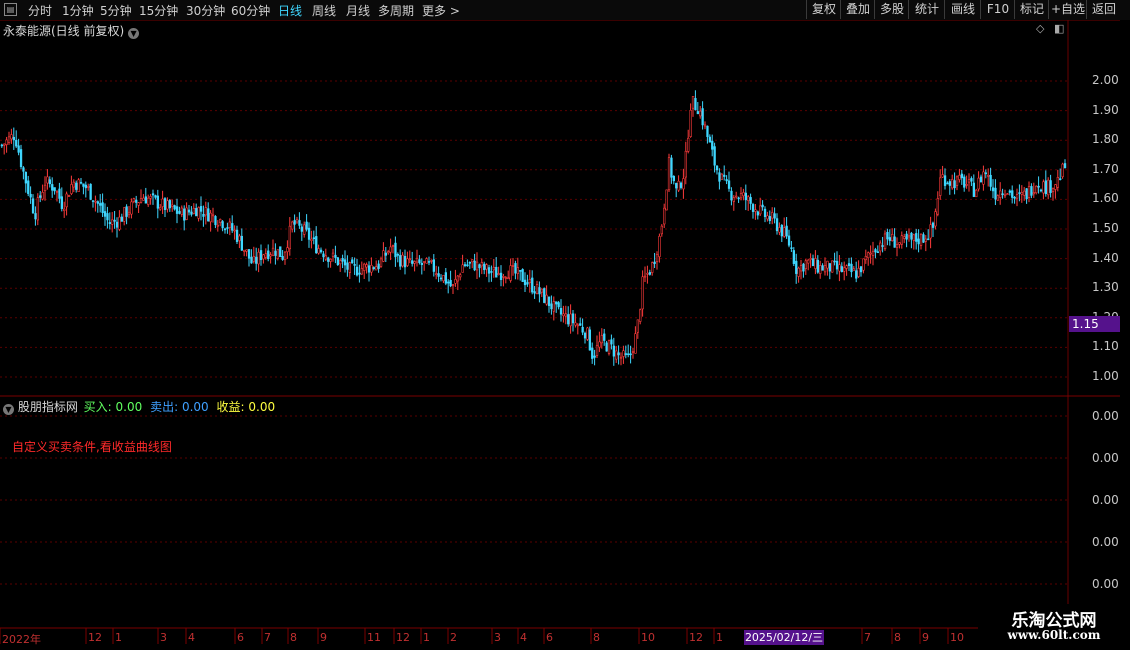 The image size is (1130, 650). What do you see at coordinates (1031, 9) in the screenshot?
I see `mark-button: 标记` at bounding box center [1031, 9].